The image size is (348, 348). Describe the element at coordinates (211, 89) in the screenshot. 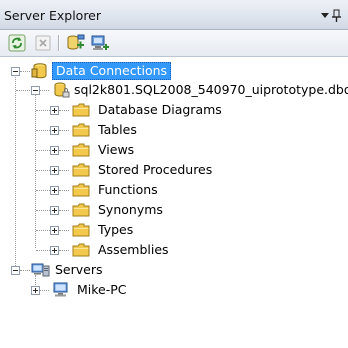

I see `connection-label: sql2k801.SQL2008_540970_uiprototype.dbo` at that location.